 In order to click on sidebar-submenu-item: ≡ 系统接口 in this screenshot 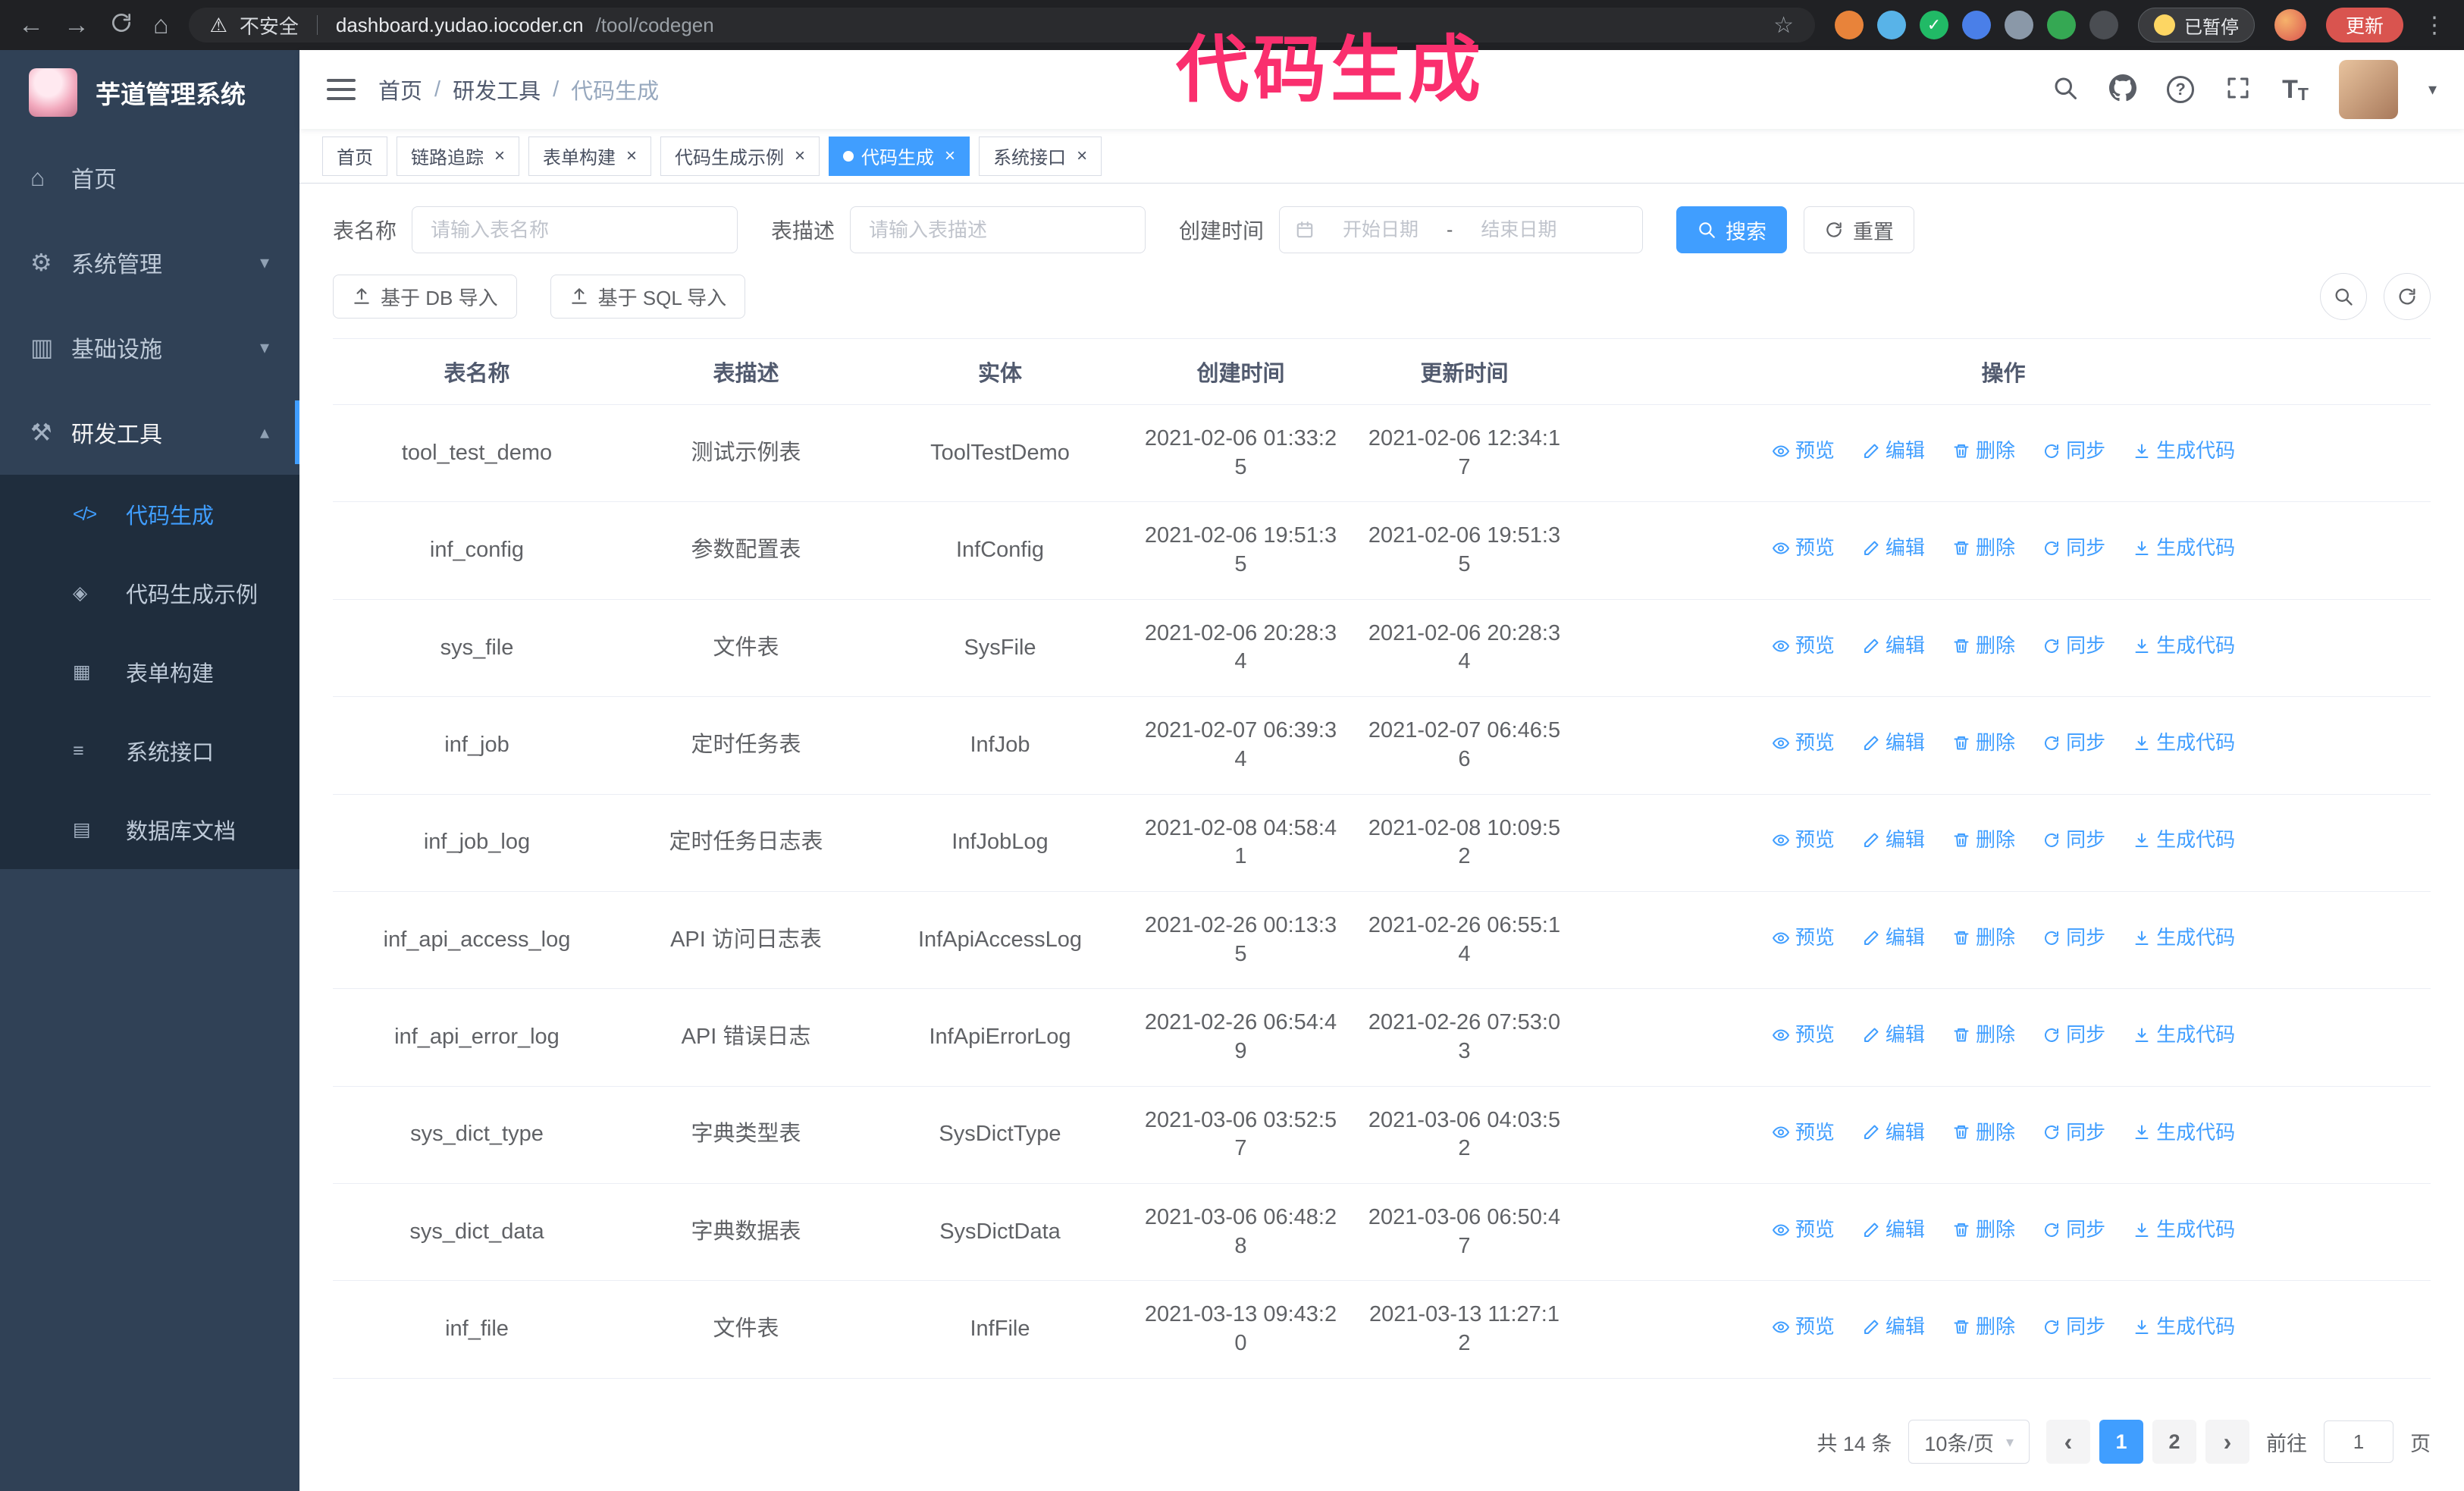, I will do `click(150, 750)`.